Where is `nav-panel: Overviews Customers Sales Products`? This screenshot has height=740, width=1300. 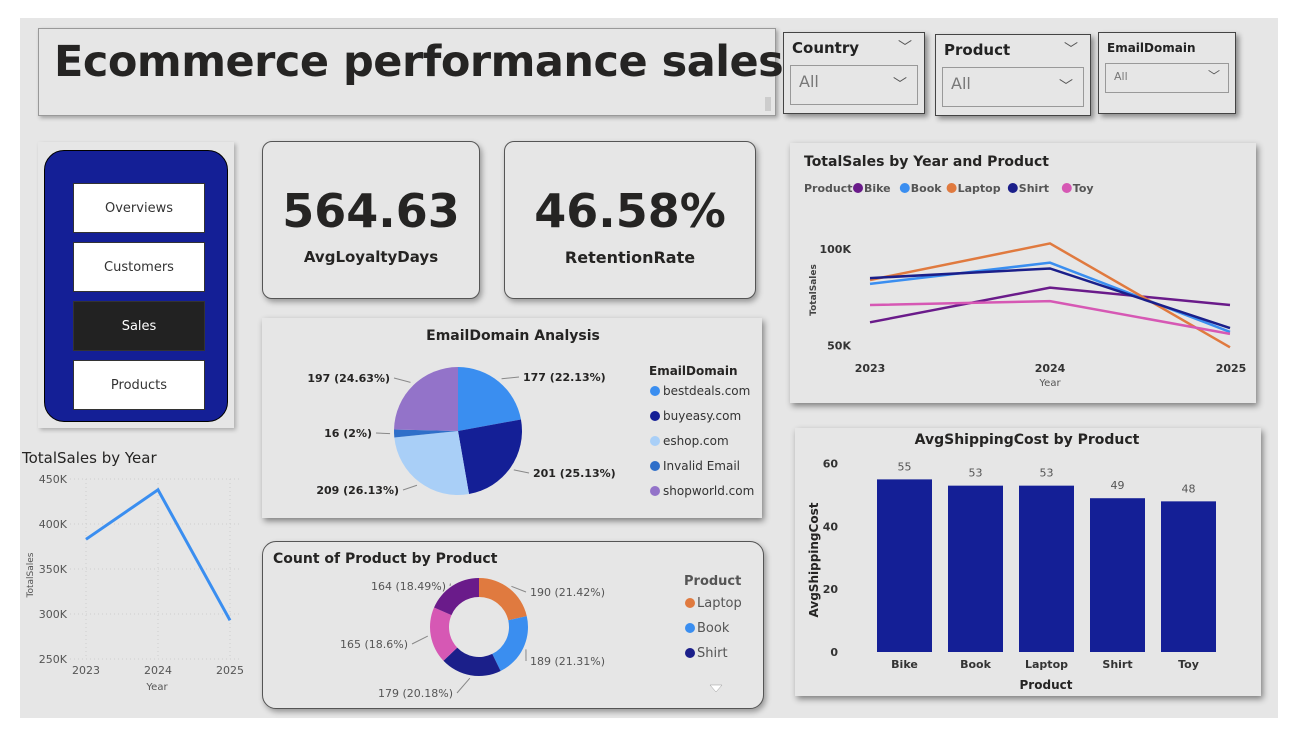 nav-panel: Overviews Customers Sales Products is located at coordinates (136, 286).